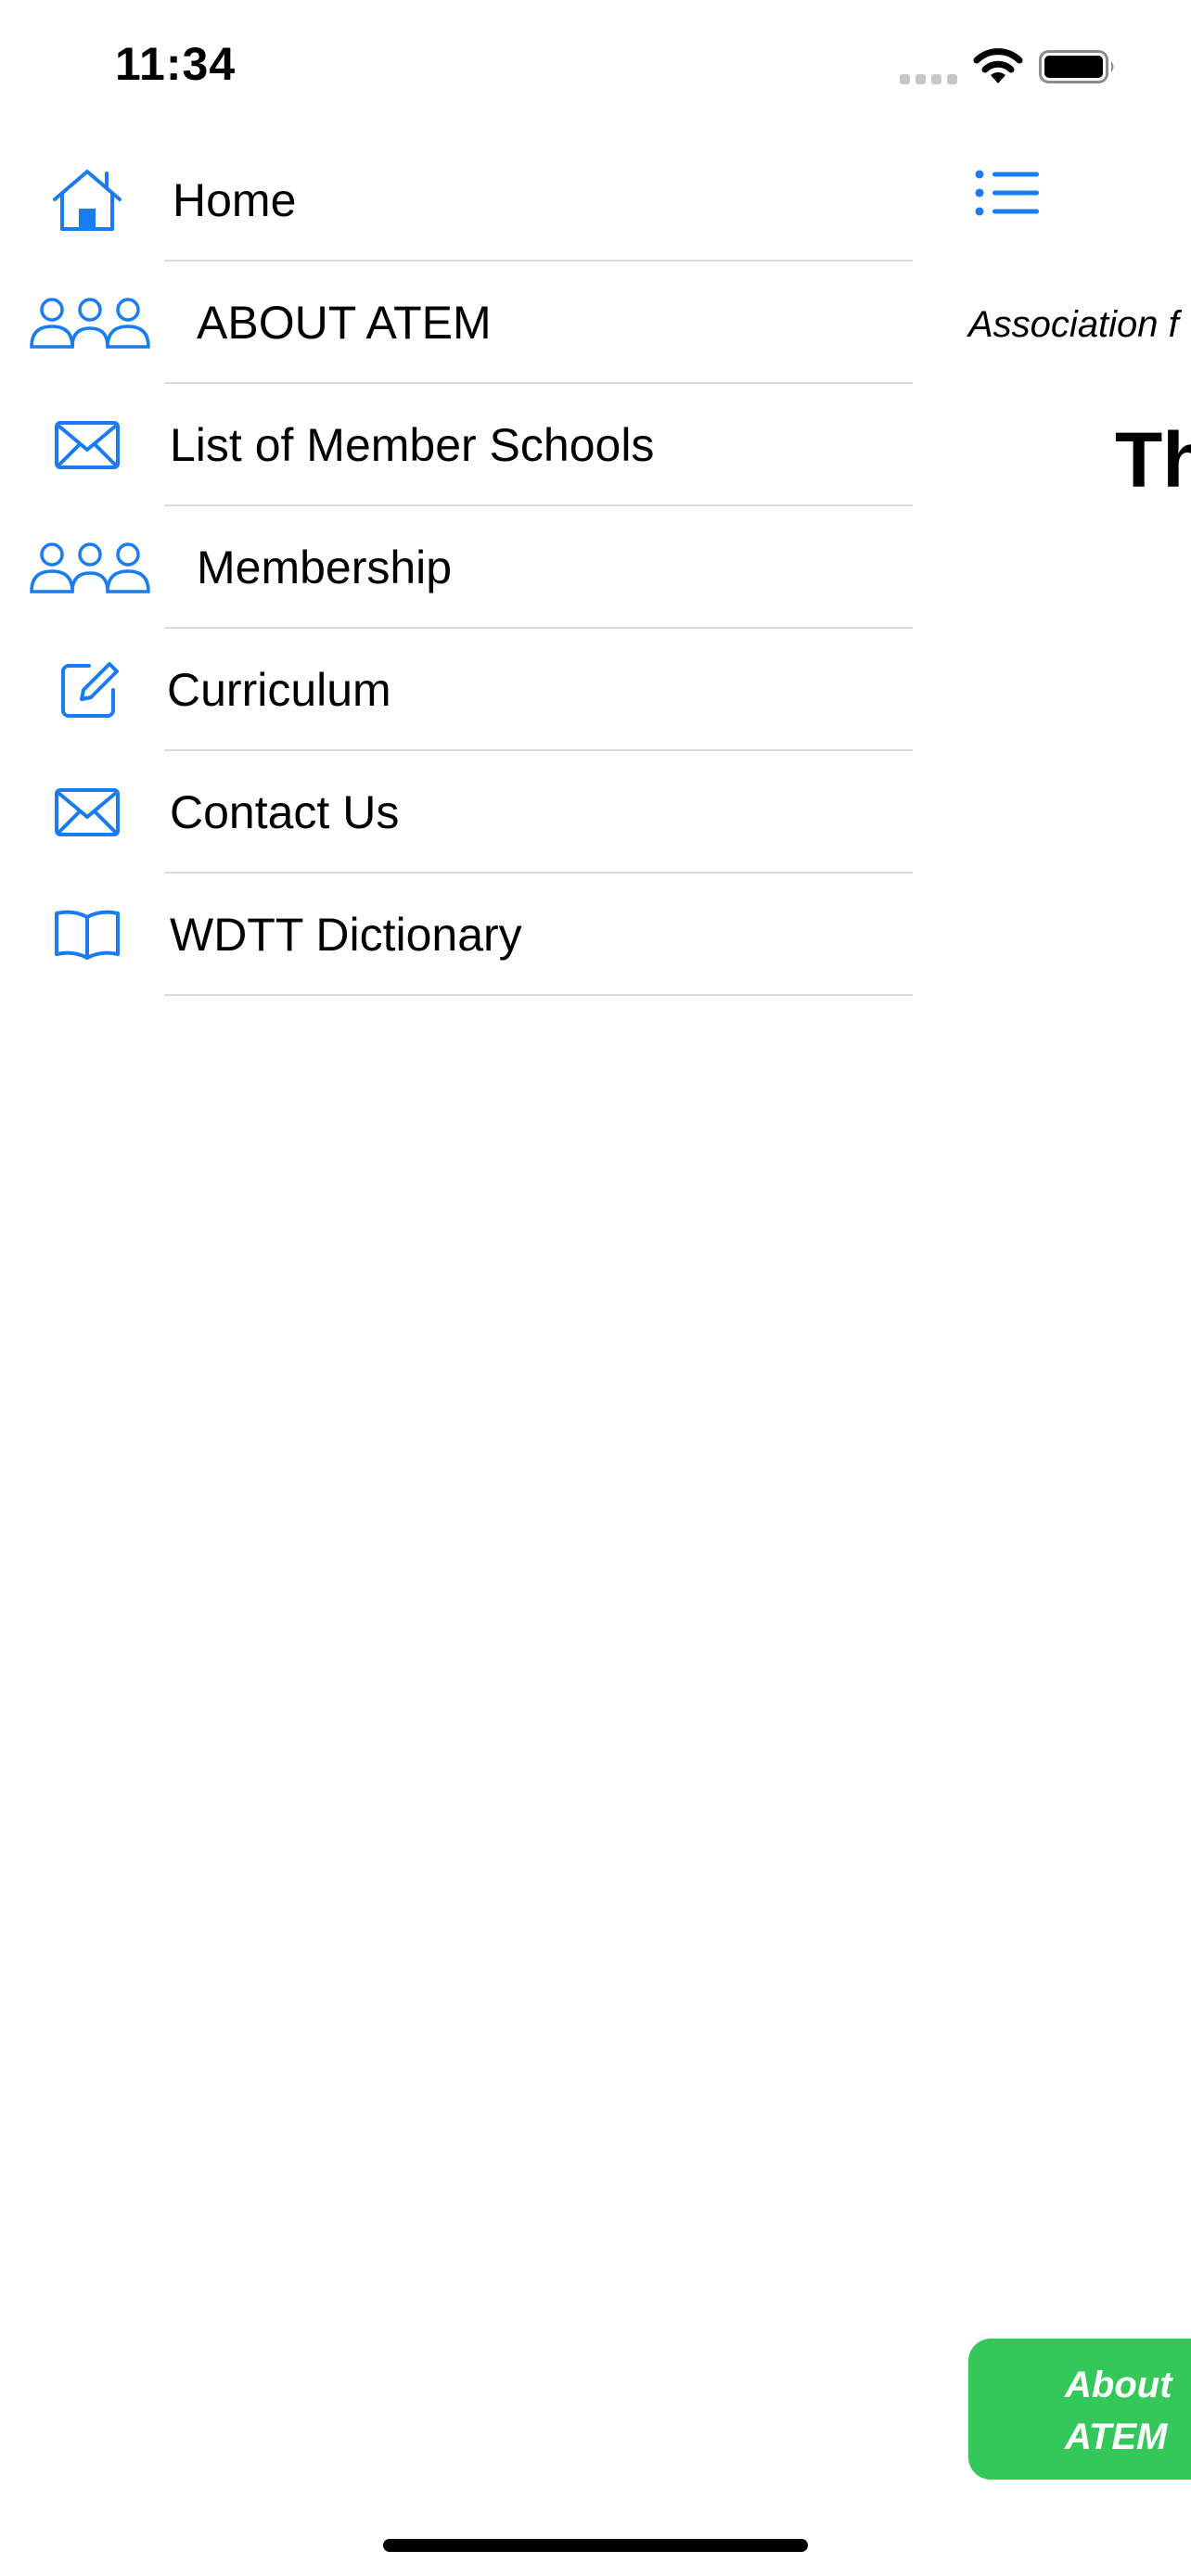 The width and height of the screenshot is (1191, 2576). What do you see at coordinates (89, 690) in the screenshot?
I see `edit-icon` at bounding box center [89, 690].